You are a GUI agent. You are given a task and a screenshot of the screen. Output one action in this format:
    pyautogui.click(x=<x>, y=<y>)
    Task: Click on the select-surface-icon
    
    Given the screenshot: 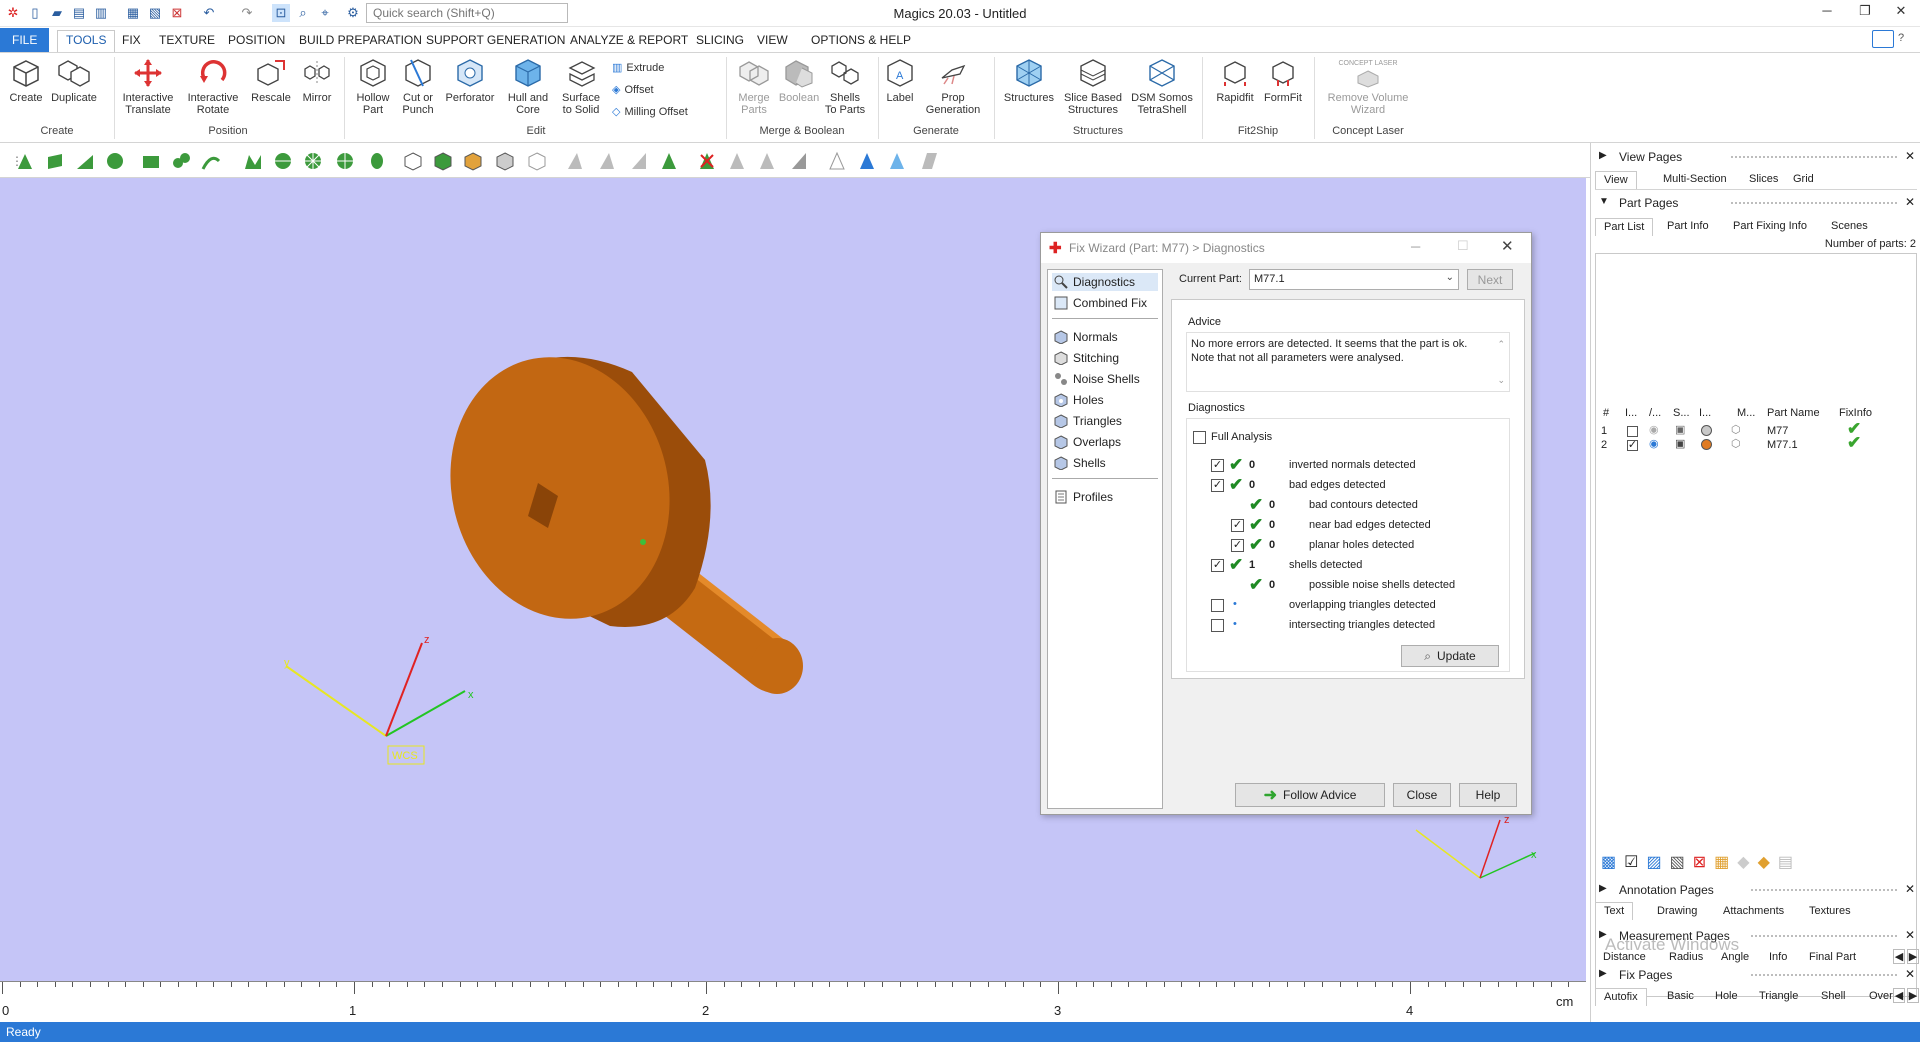 What is the action you would take?
    pyautogui.click(x=85, y=161)
    